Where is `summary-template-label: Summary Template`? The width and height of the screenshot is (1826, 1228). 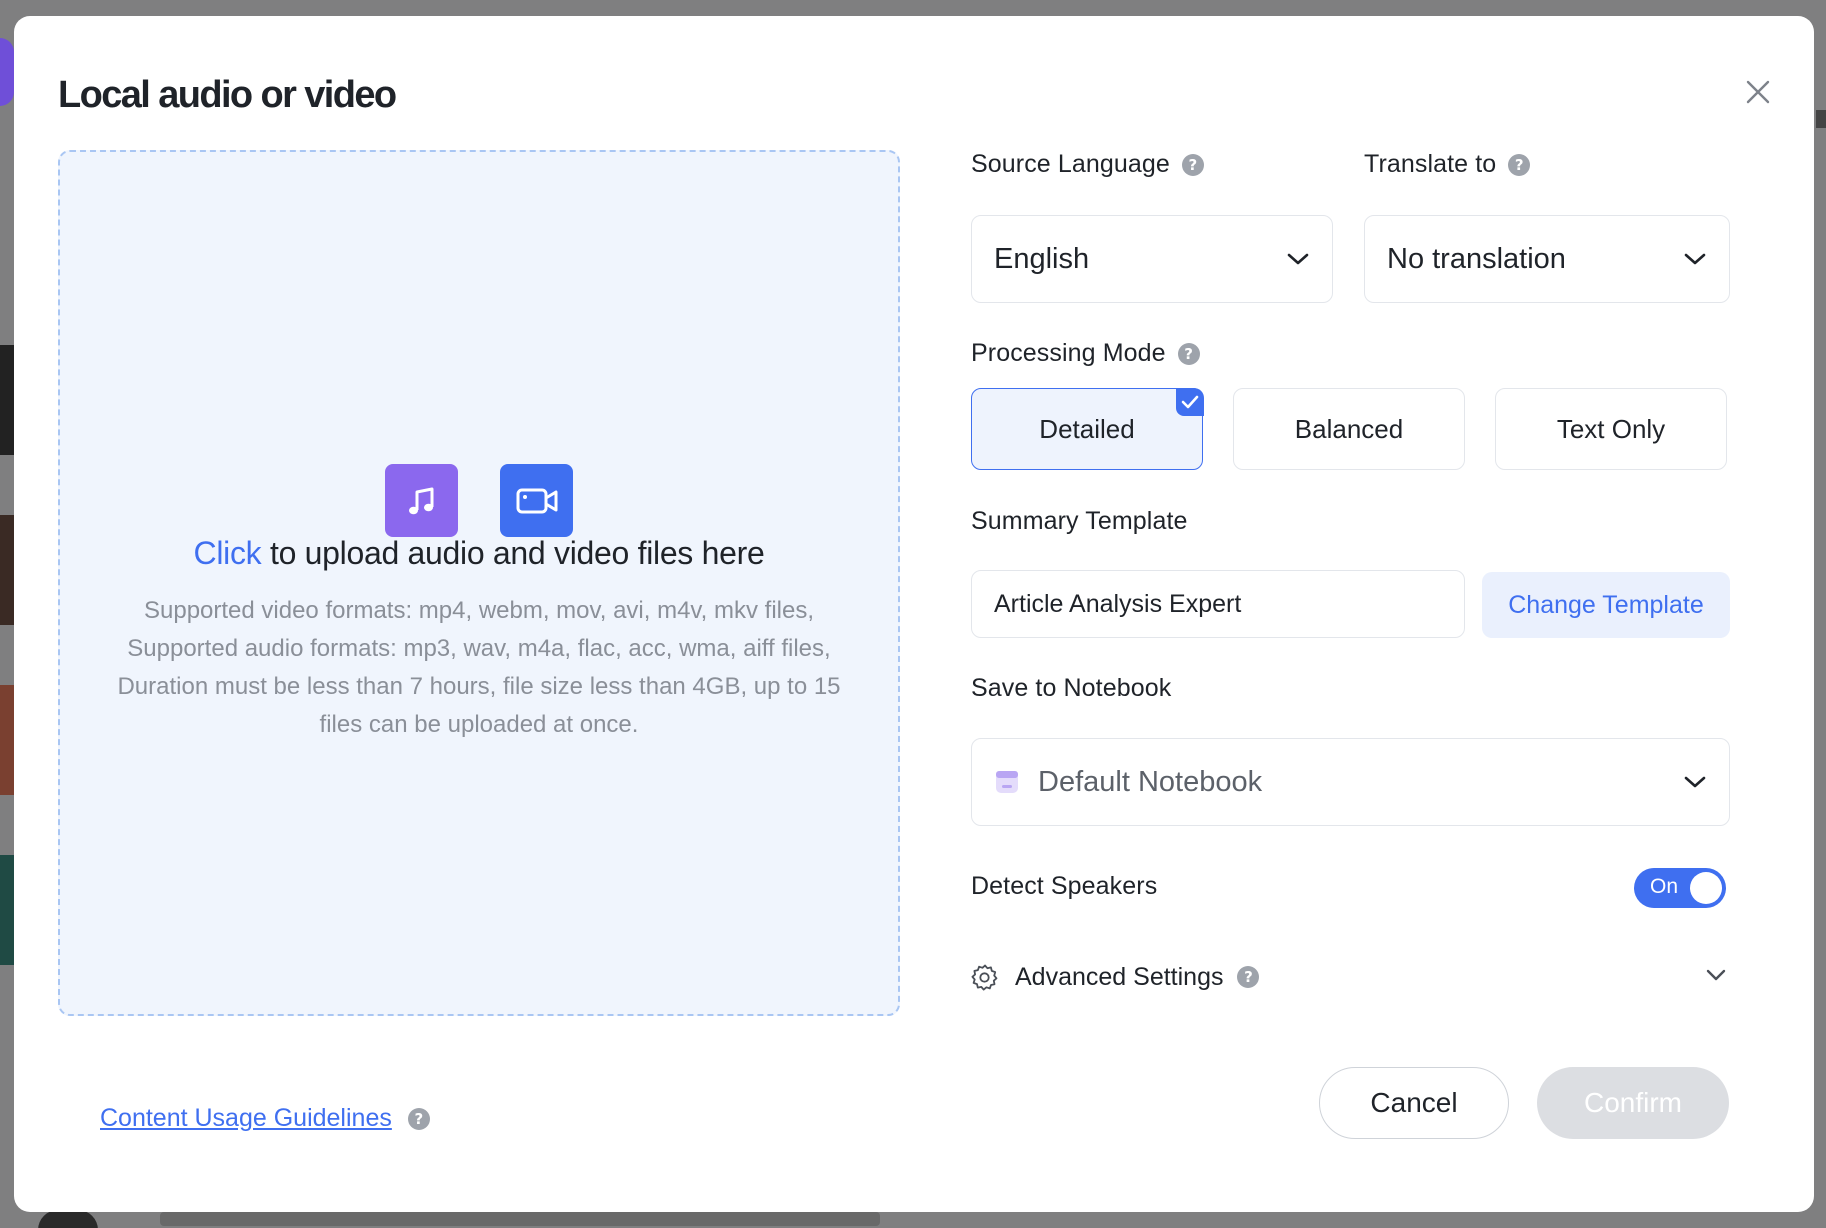 summary-template-label: Summary Template is located at coordinates (1079, 521).